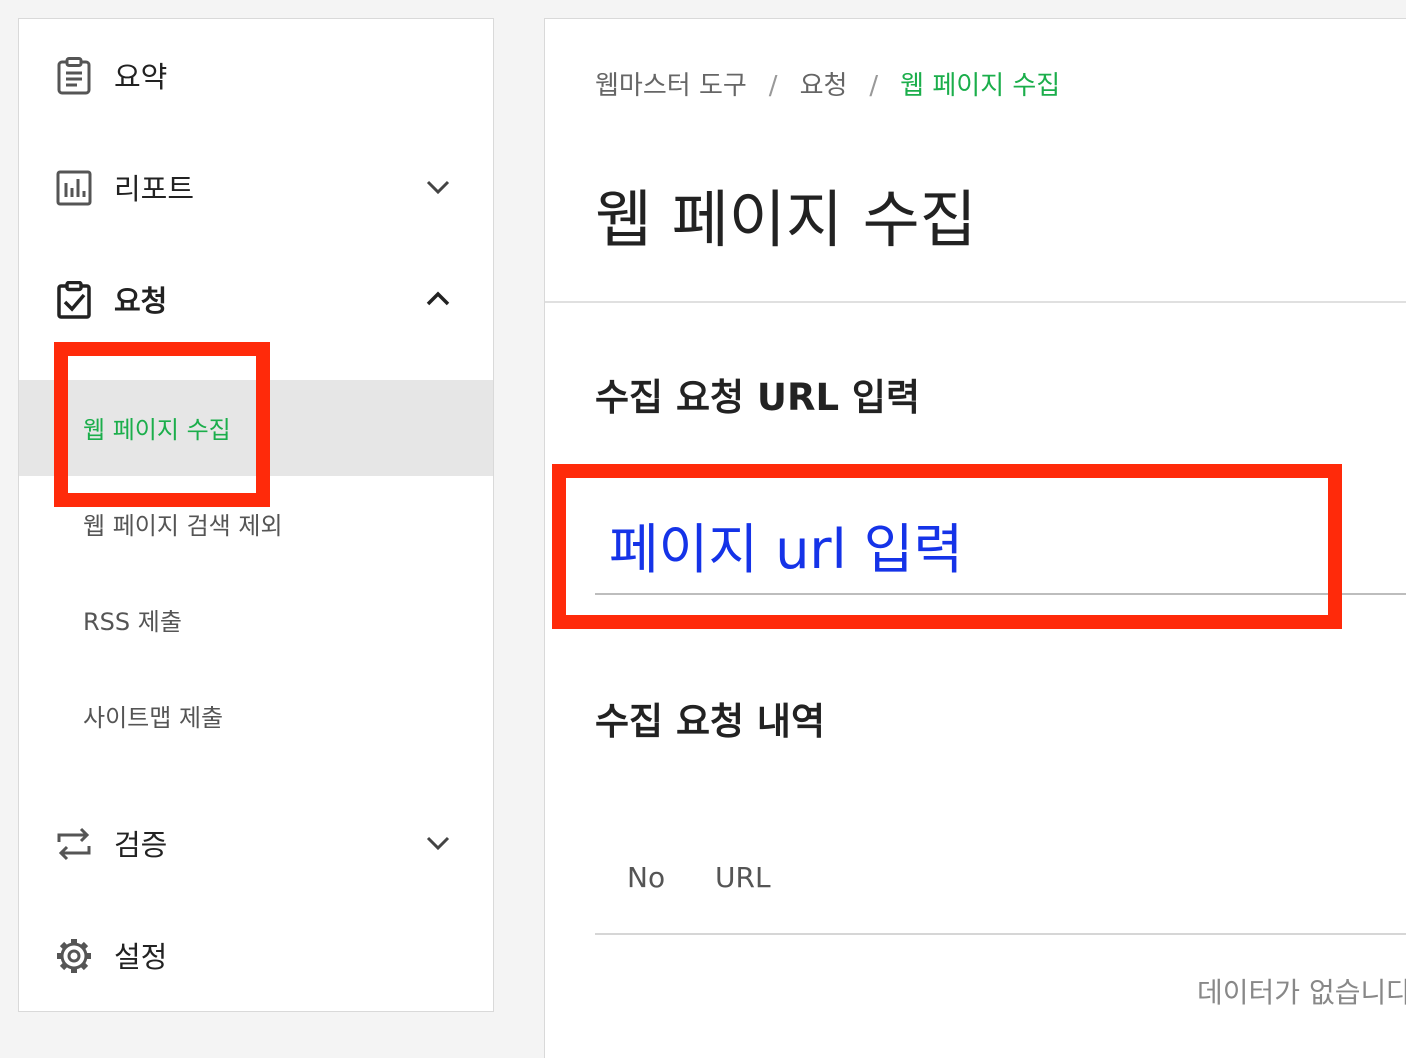 This screenshot has height=1058, width=1406. Describe the element at coordinates (1000, 934) in the screenshot. I see `table-header-divider` at that location.